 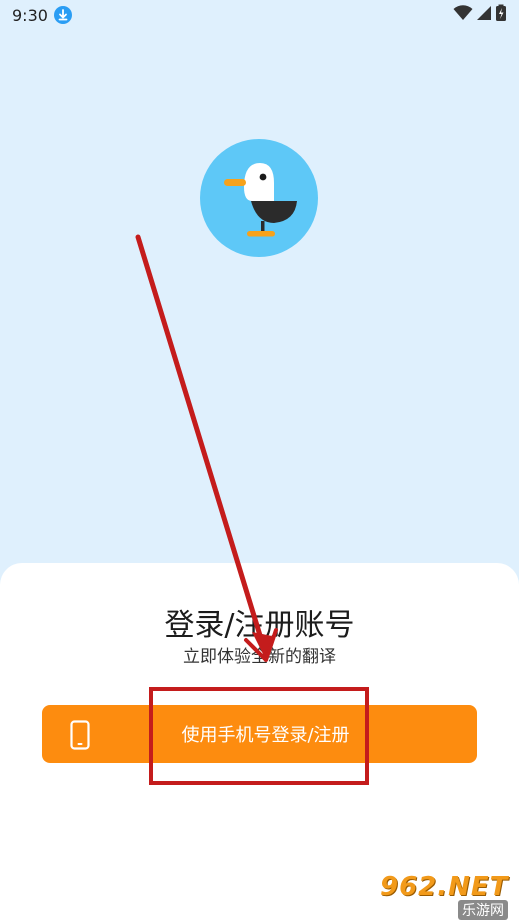 I want to click on battery-icon, so click(x=501, y=15).